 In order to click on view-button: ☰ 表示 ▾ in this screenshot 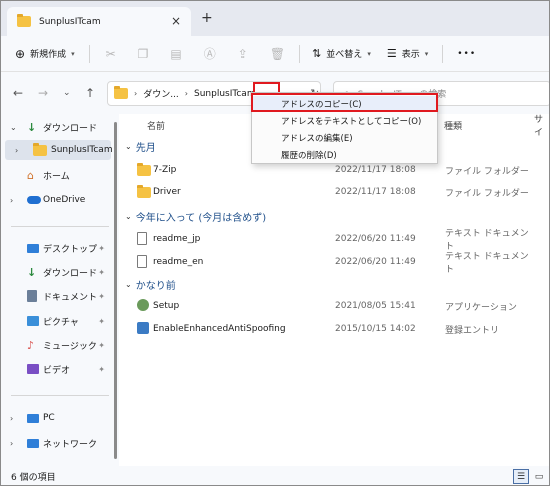, I will do `click(407, 53)`.